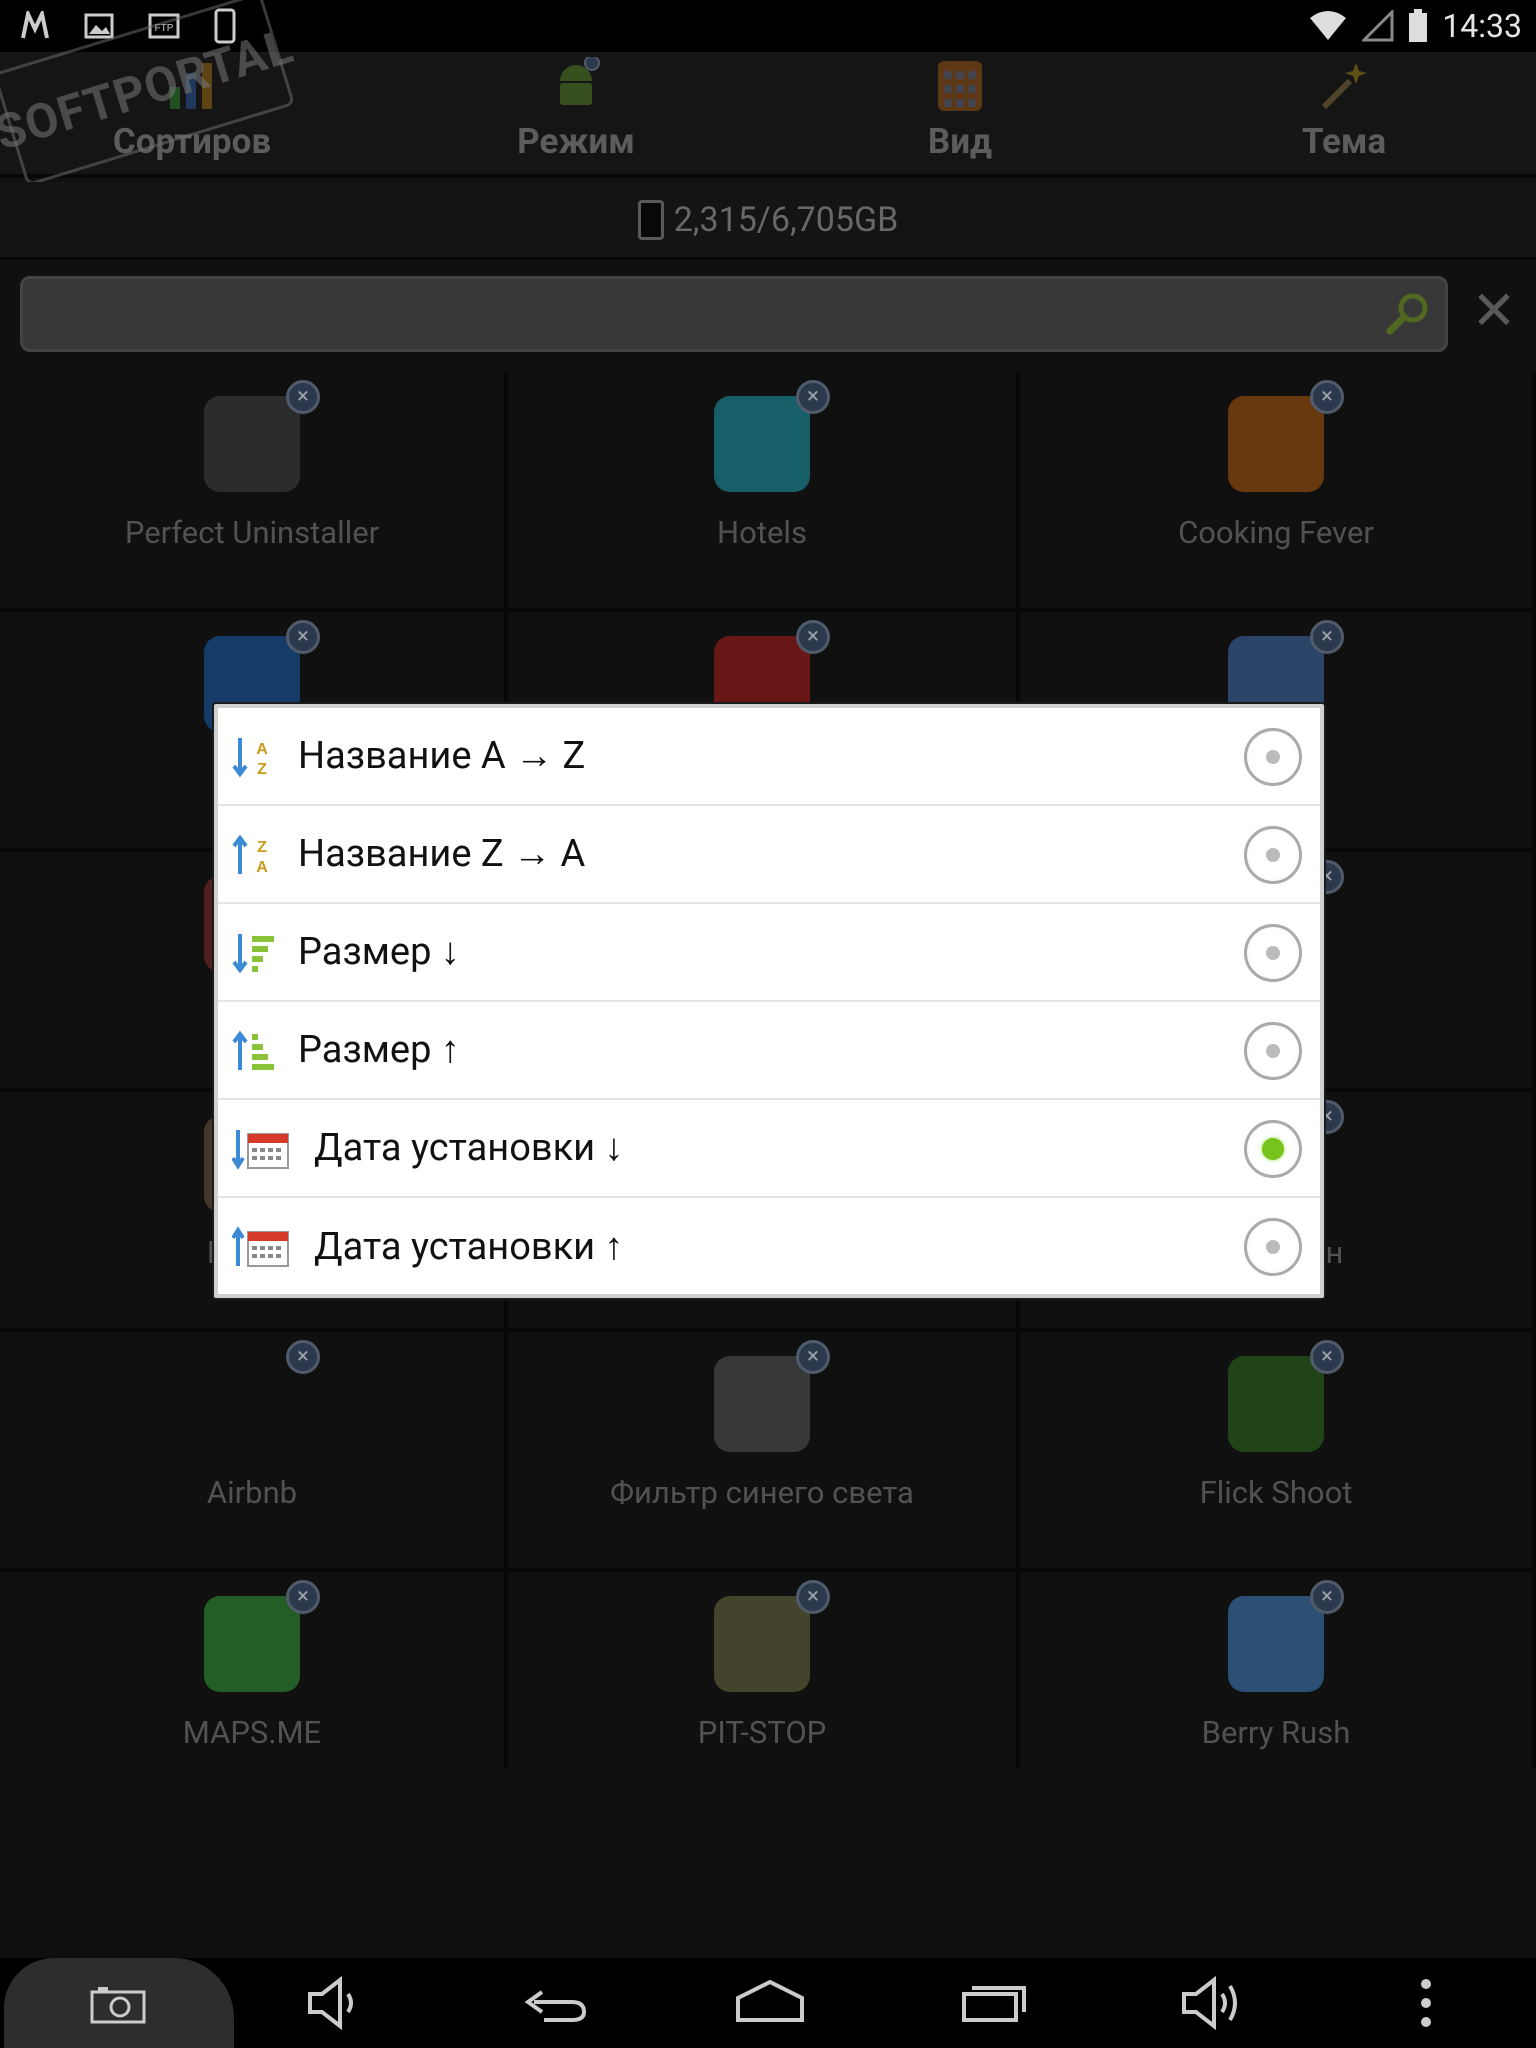 This screenshot has width=1536, height=2048. What do you see at coordinates (960, 113) in the screenshot?
I see `toolbar-view: Вид` at bounding box center [960, 113].